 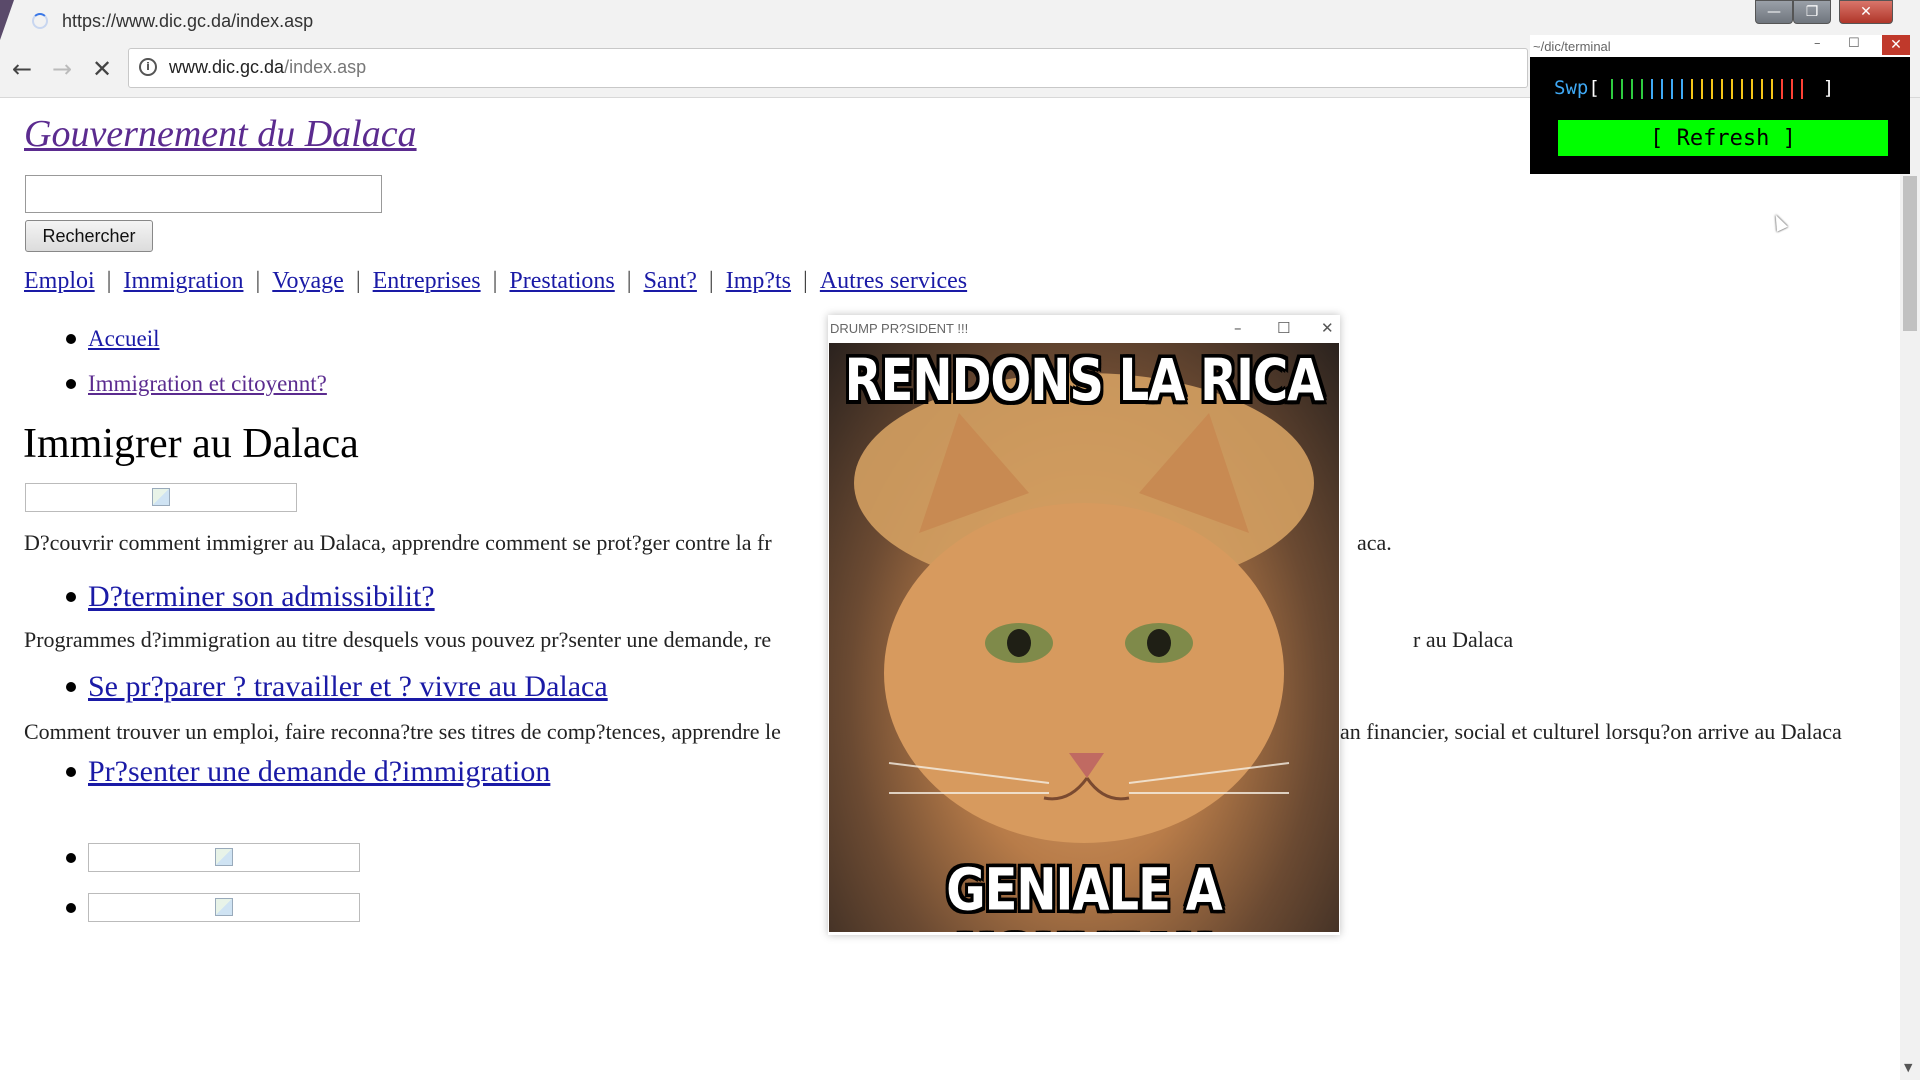 I want to click on info-icon: i, so click(x=148, y=67).